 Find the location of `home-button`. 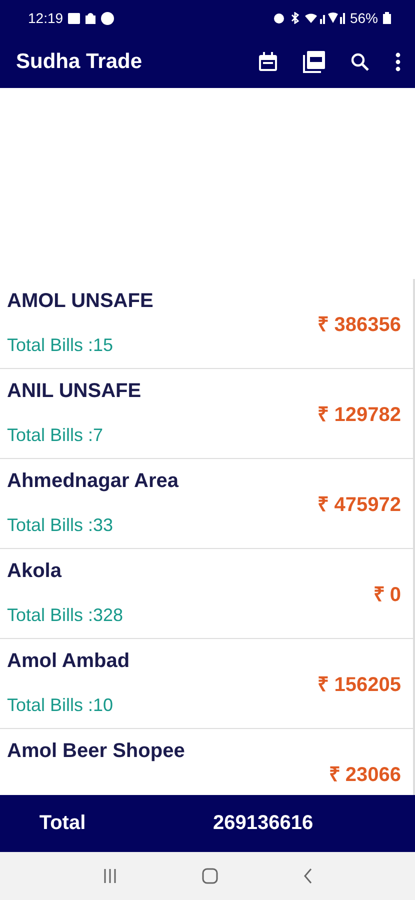

home-button is located at coordinates (210, 876).